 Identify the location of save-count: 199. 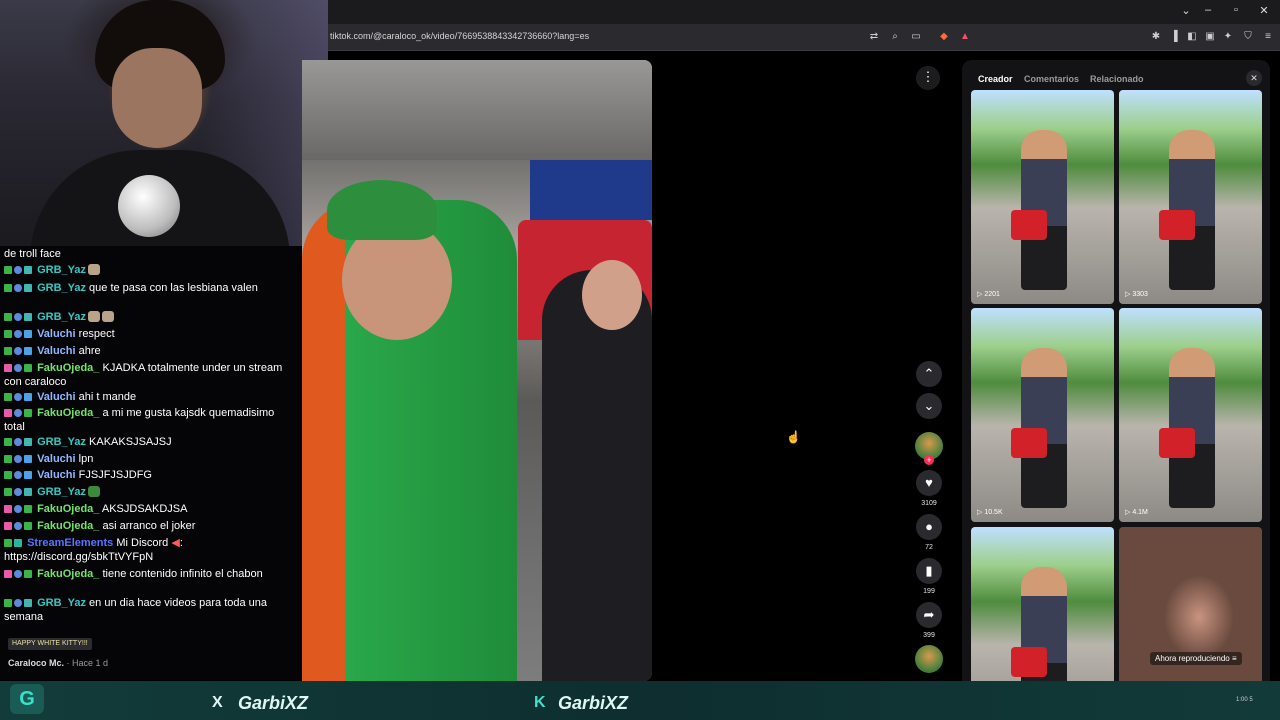
(929, 591).